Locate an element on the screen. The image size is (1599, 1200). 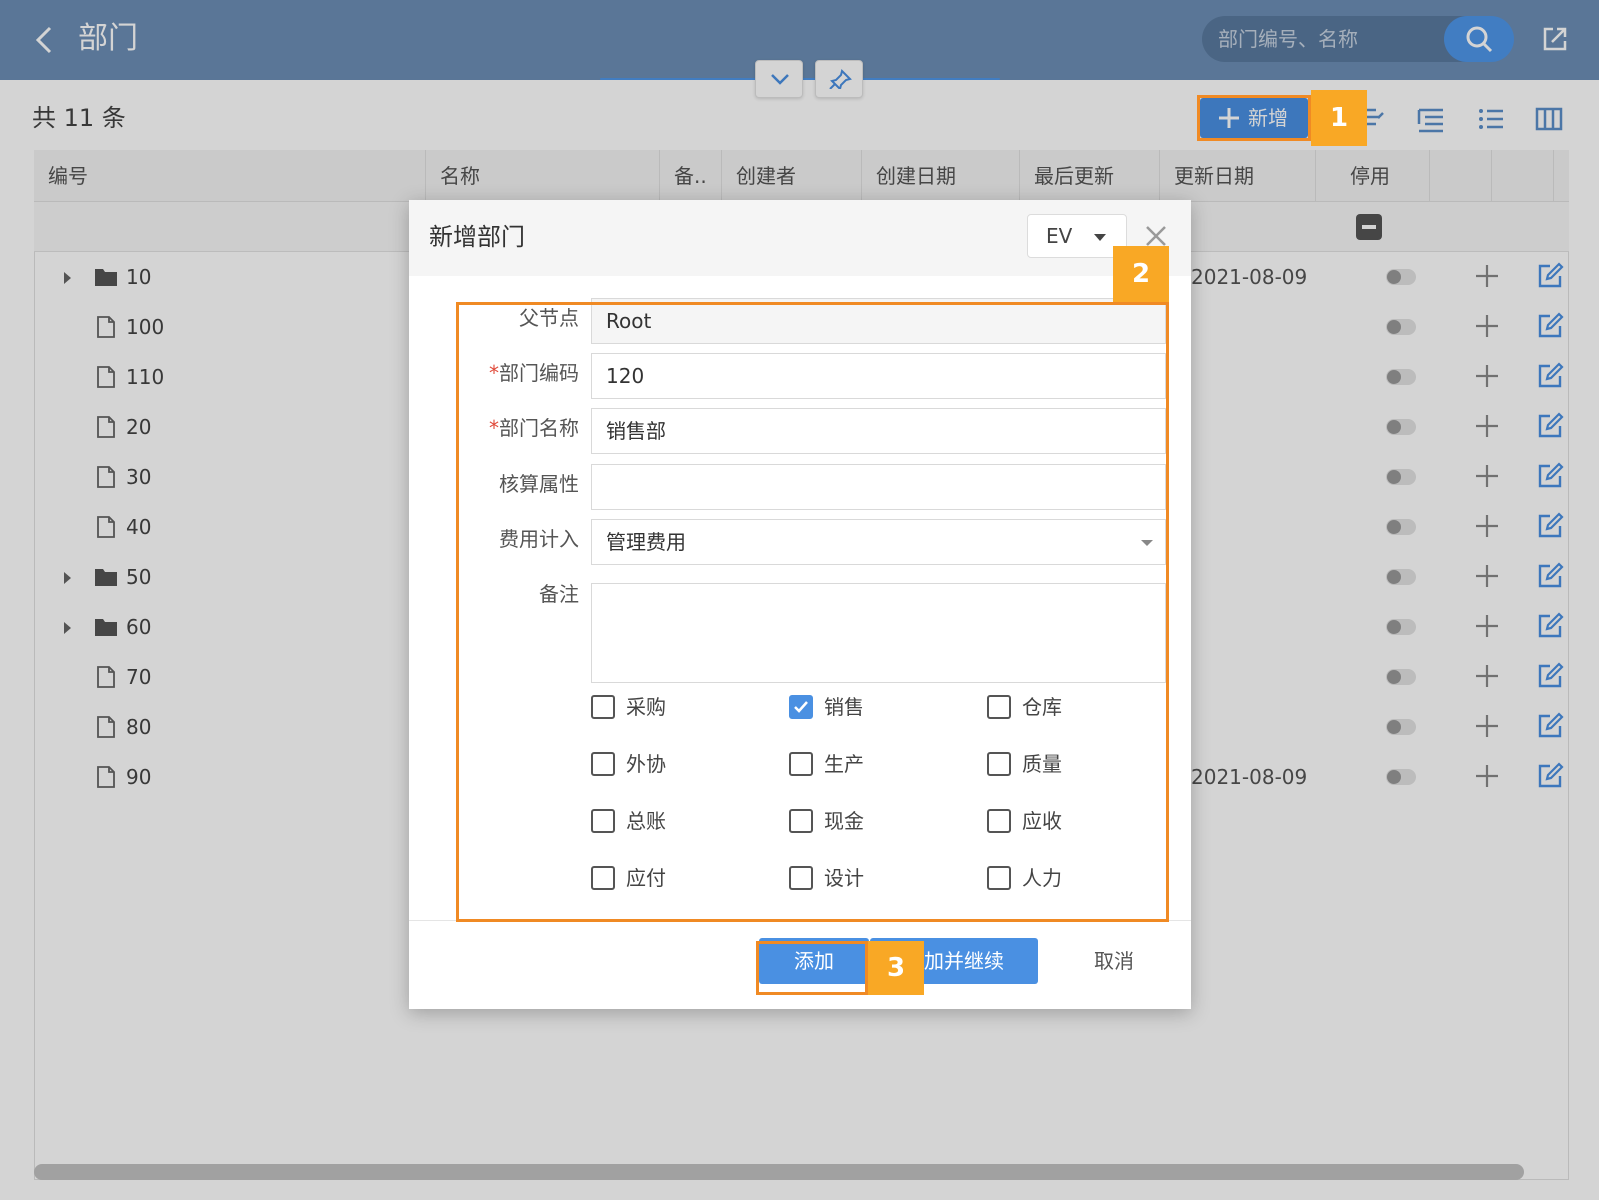
callout-badge-1: 1 is located at coordinates (1339, 118).